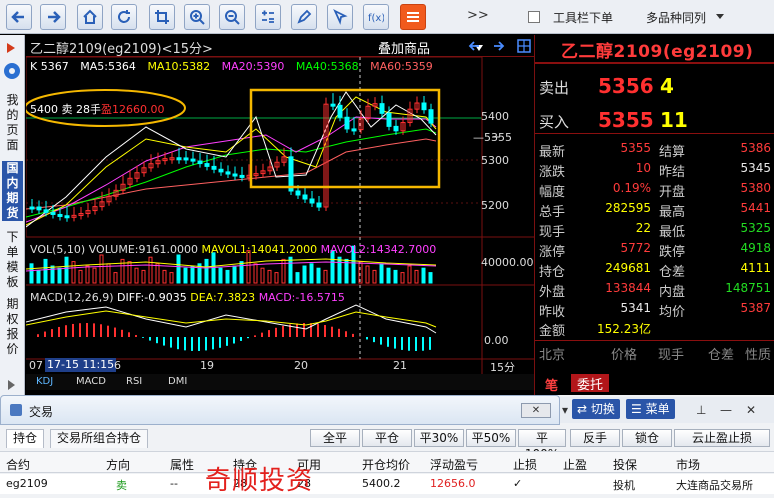 Image resolution: width=774 pixels, height=498 pixels. What do you see at coordinates (304, 17) in the screenshot?
I see `draw-pen-icon` at bounding box center [304, 17].